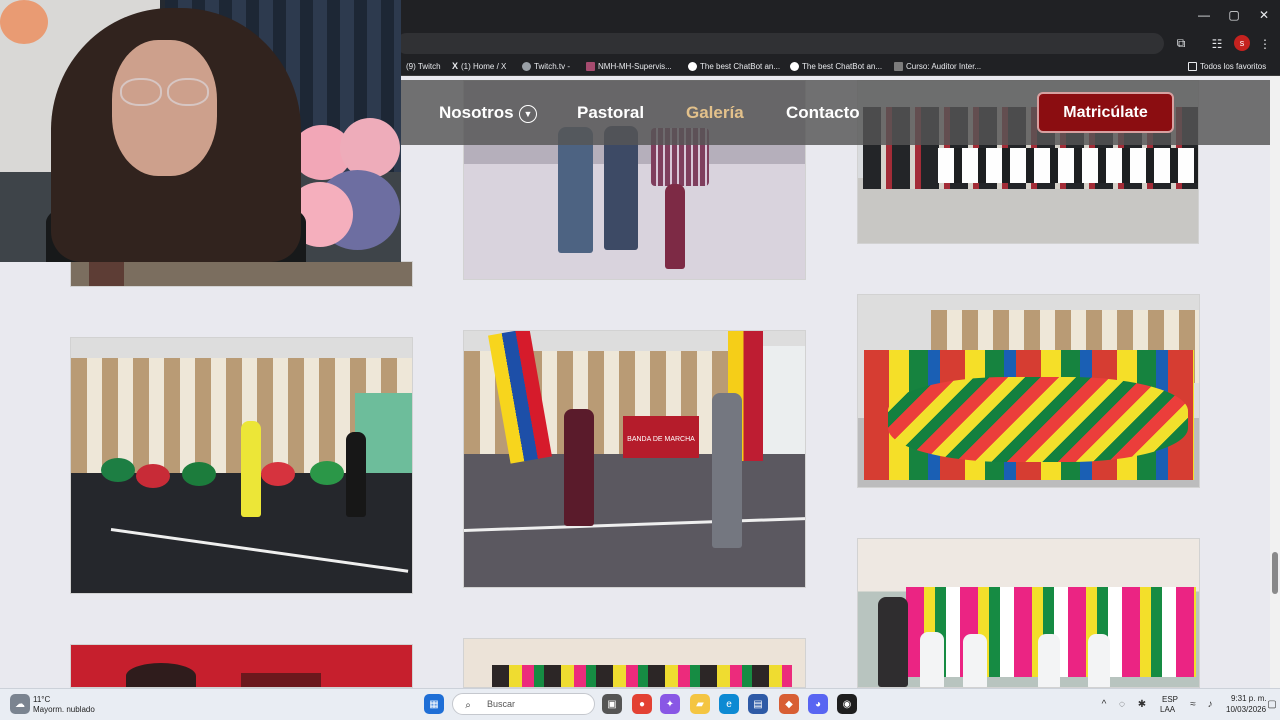  Describe the element at coordinates (476, 114) in the screenshot. I see `nav-item-nosotros: Nosotros` at that location.